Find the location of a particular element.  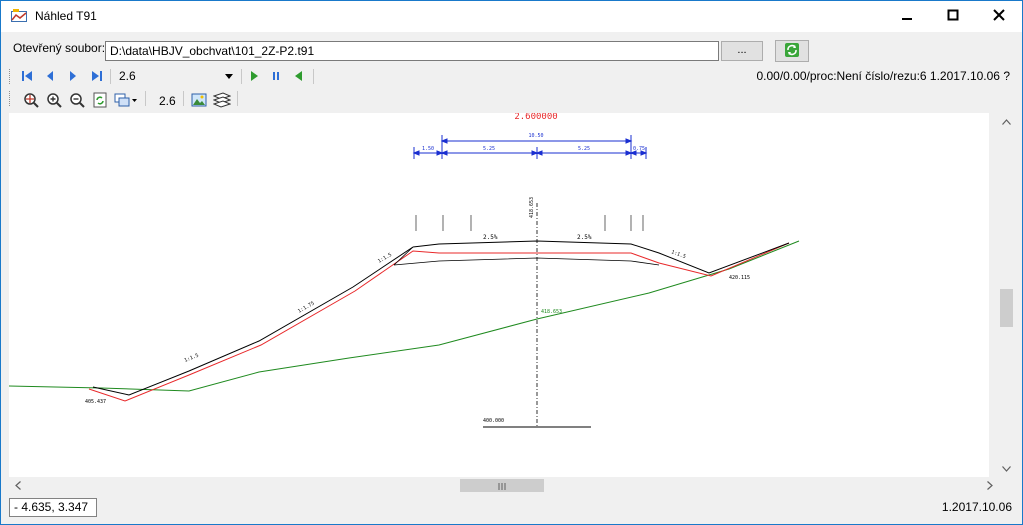

play-backward-button is located at coordinates (299, 77).